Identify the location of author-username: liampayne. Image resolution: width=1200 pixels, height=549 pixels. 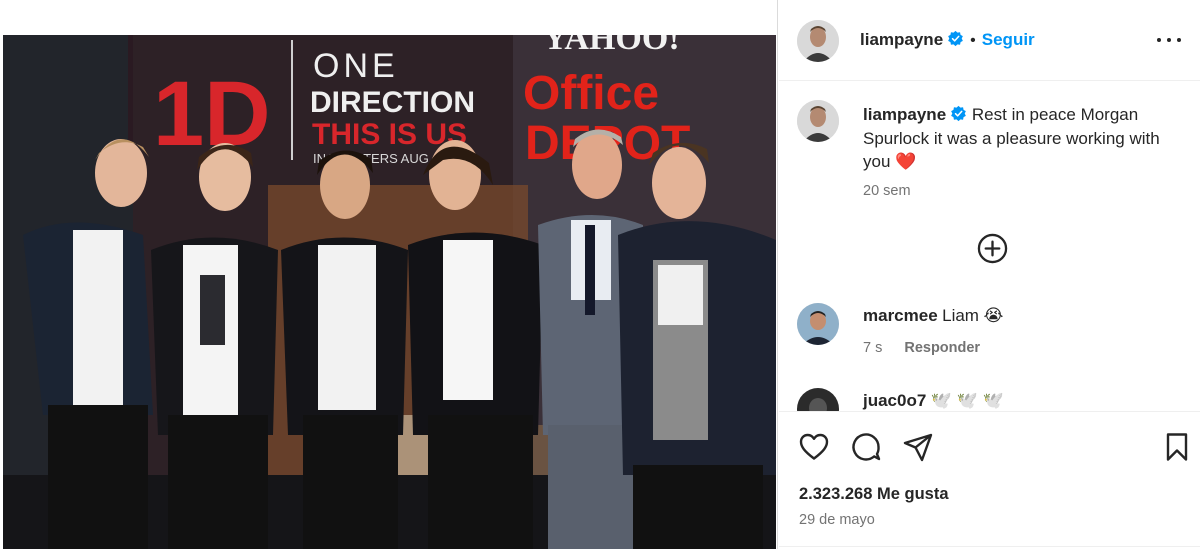
(901, 39).